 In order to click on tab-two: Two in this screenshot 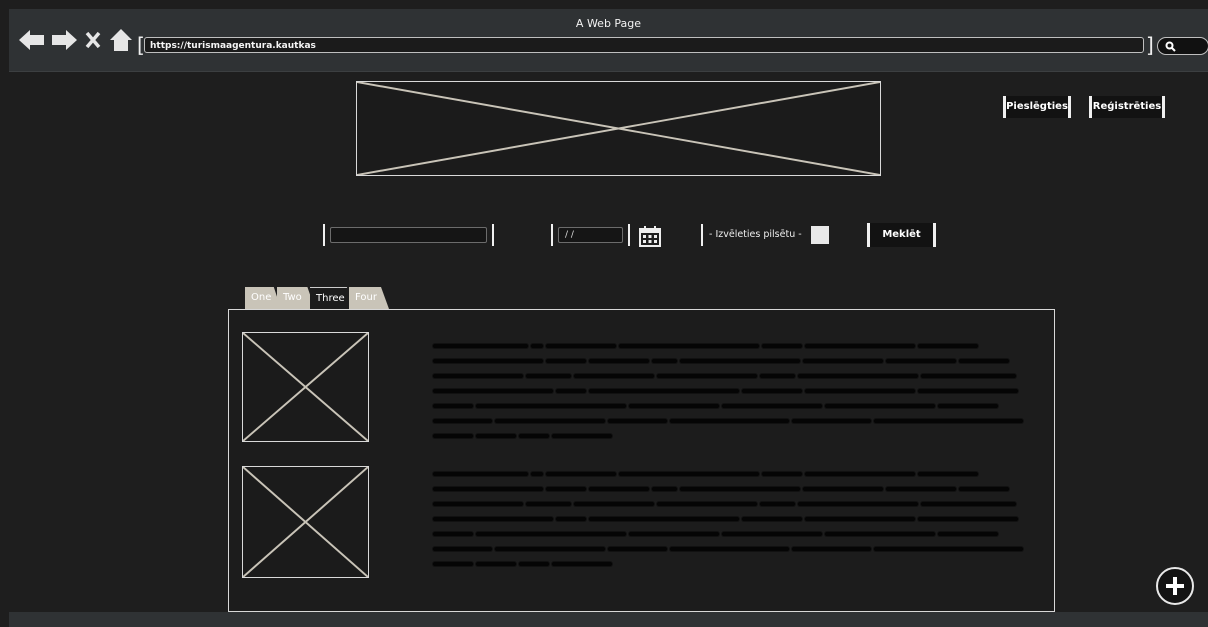, I will do `click(296, 298)`.